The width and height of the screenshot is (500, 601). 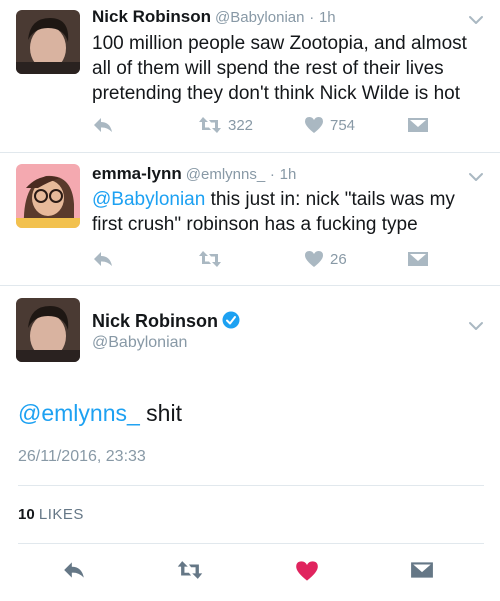 I want to click on like-button, so click(x=307, y=571).